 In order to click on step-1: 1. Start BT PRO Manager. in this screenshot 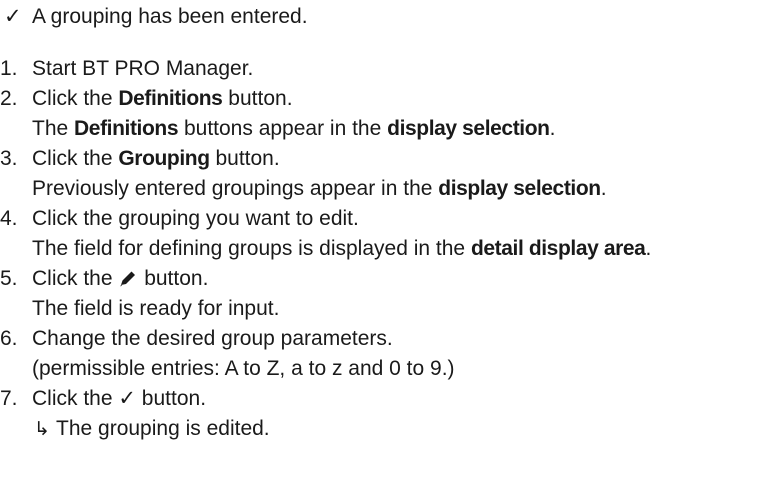, I will do `click(390, 69)`.